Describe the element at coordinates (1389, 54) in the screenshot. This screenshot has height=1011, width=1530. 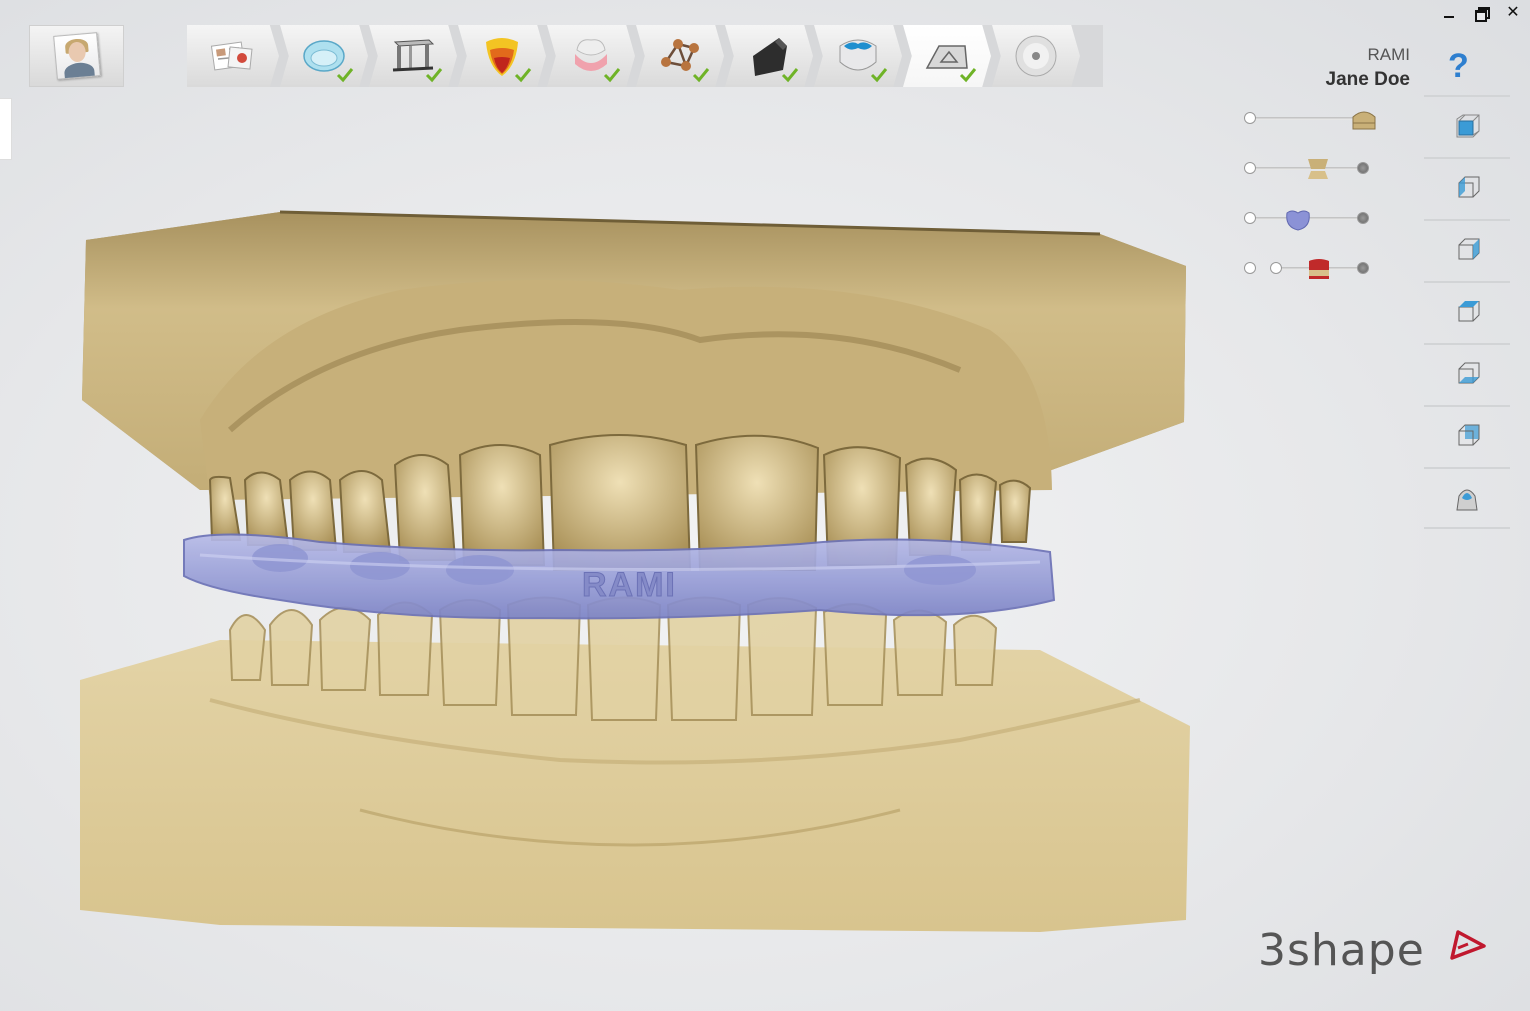
I see `organization-label: RAMI` at that location.